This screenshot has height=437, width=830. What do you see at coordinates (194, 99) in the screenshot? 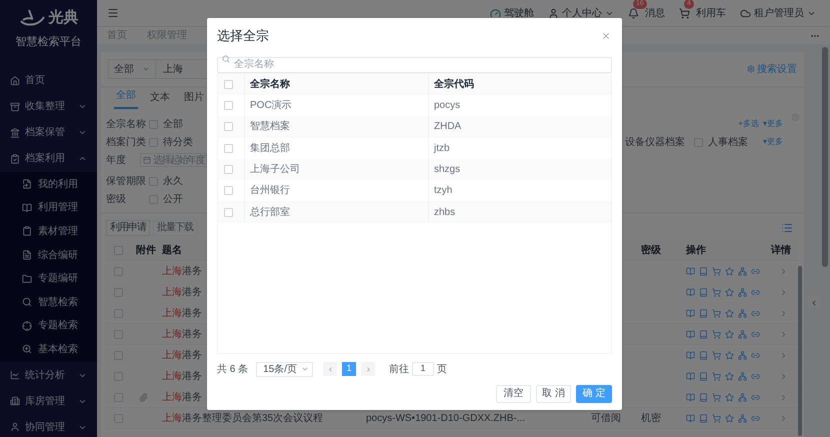
I see `content-tab: 图片` at bounding box center [194, 99].